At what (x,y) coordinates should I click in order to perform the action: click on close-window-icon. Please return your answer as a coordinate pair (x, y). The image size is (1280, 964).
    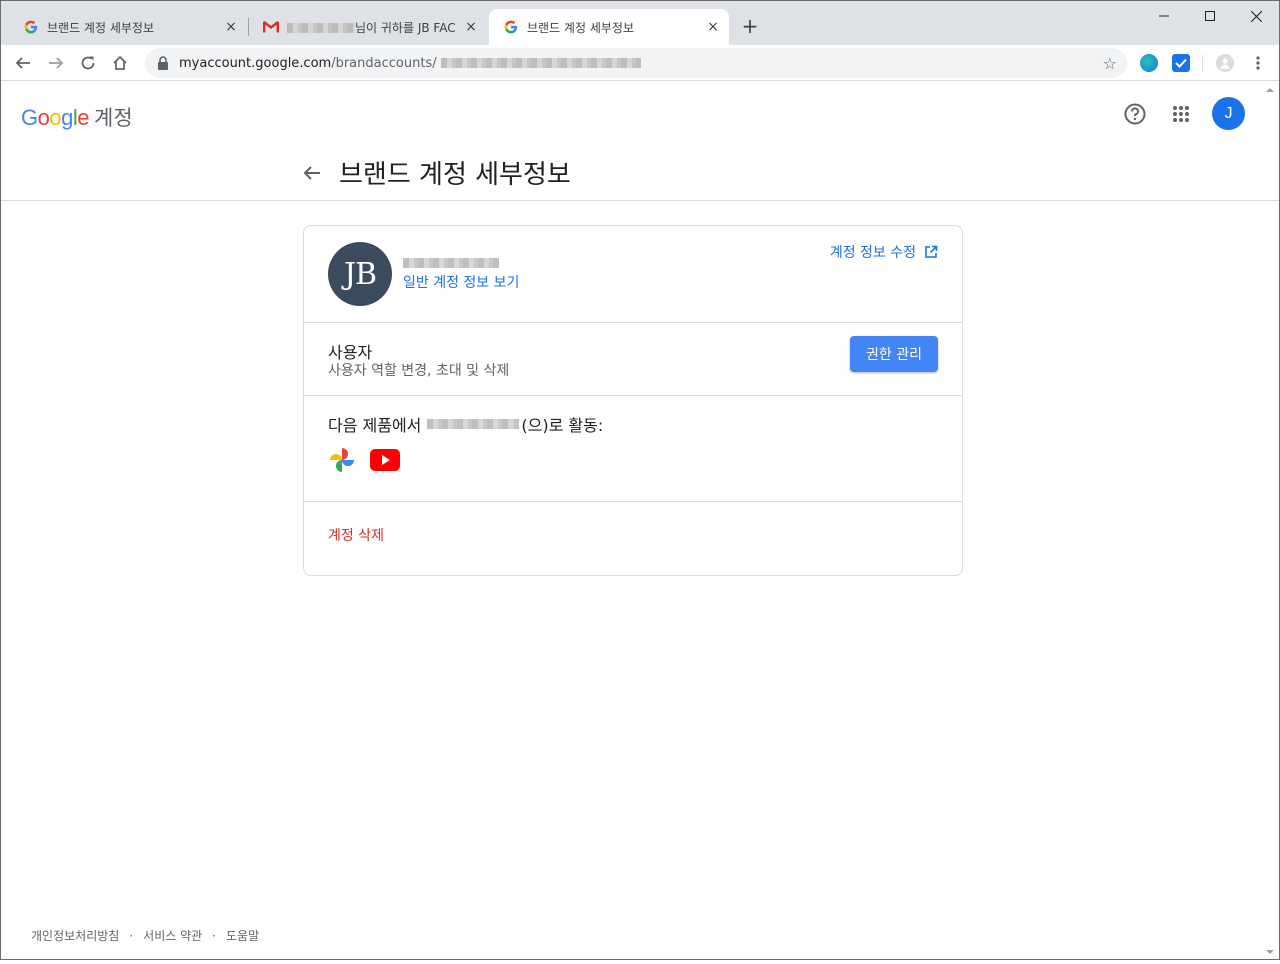
    Looking at the image, I should click on (1256, 16).